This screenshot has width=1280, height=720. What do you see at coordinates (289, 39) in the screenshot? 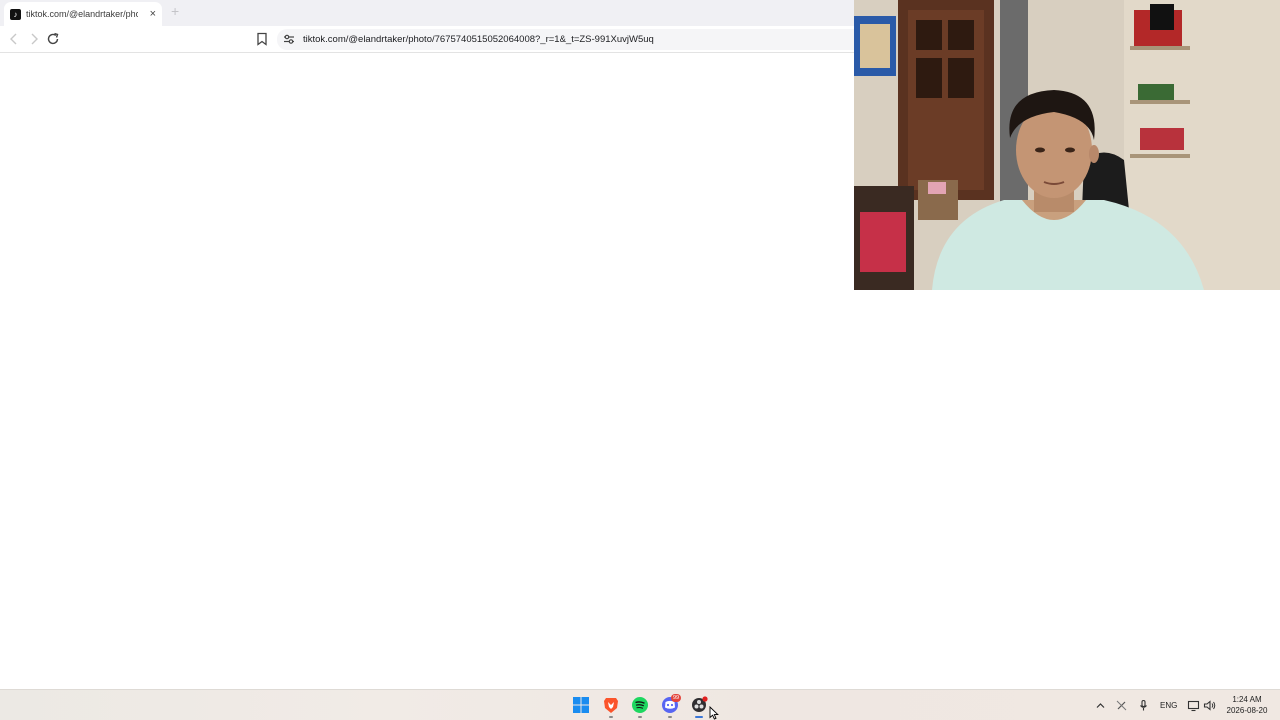
I see `site-info-icon` at bounding box center [289, 39].